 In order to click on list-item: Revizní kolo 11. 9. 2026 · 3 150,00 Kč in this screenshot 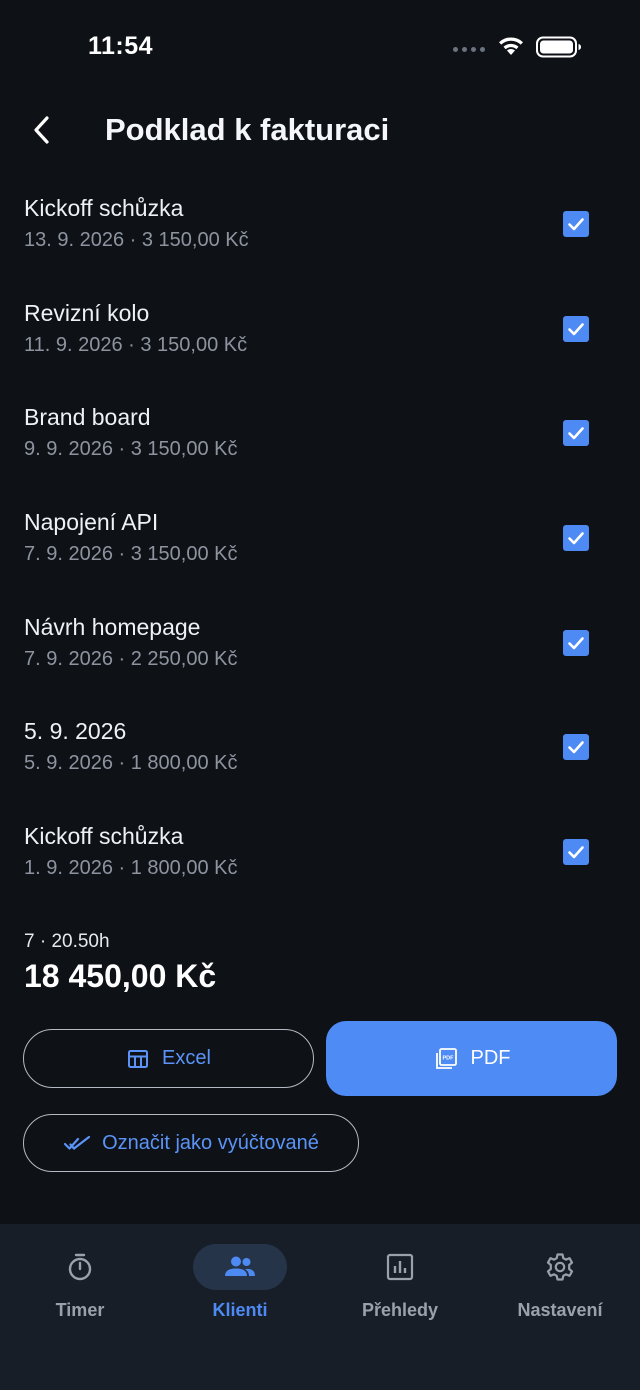, I will do `click(320, 340)`.